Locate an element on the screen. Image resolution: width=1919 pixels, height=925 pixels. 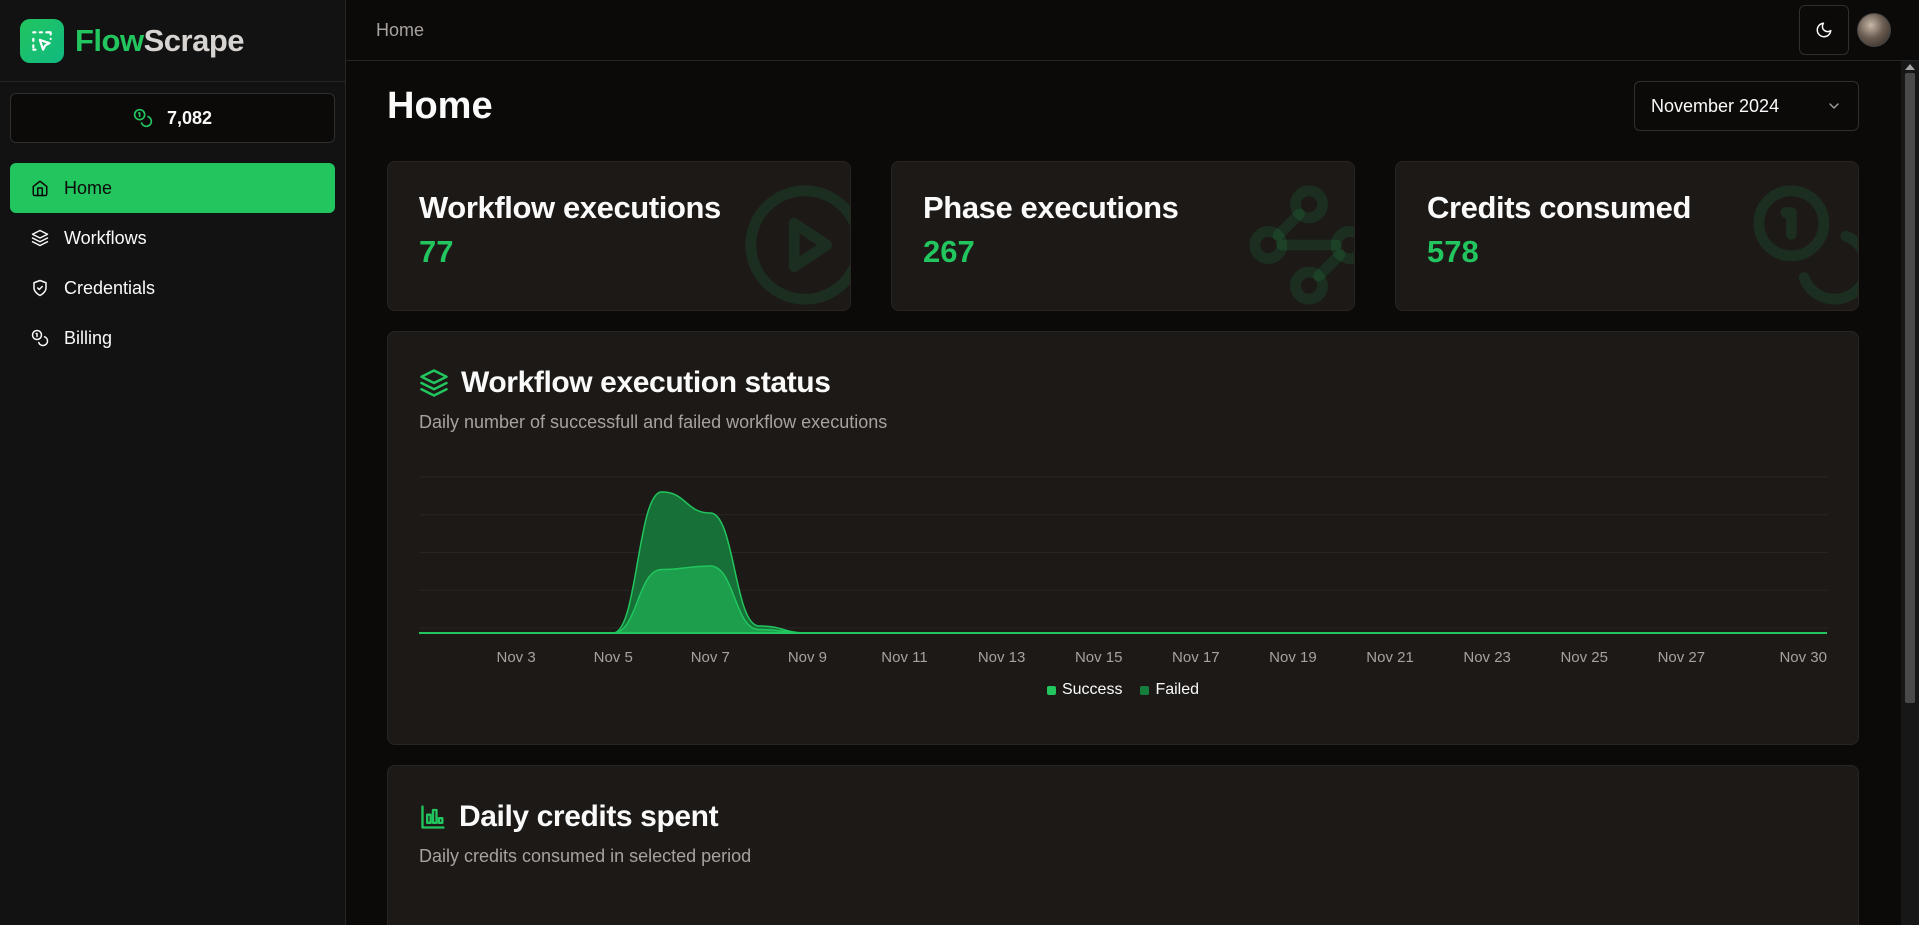
period-selector: November 2024 is located at coordinates (1746, 106).